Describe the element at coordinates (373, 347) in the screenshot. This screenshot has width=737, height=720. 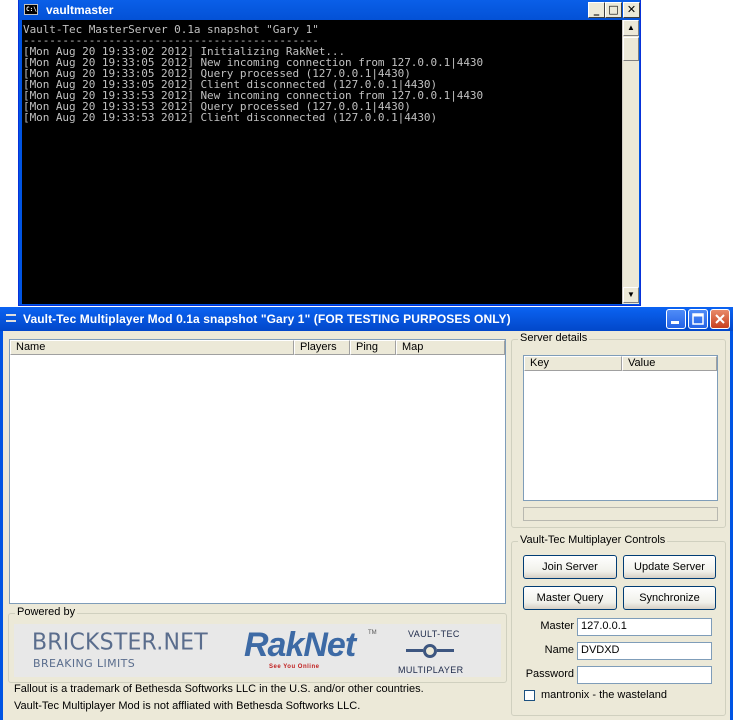
I see `column-header-ping: Ping` at that location.